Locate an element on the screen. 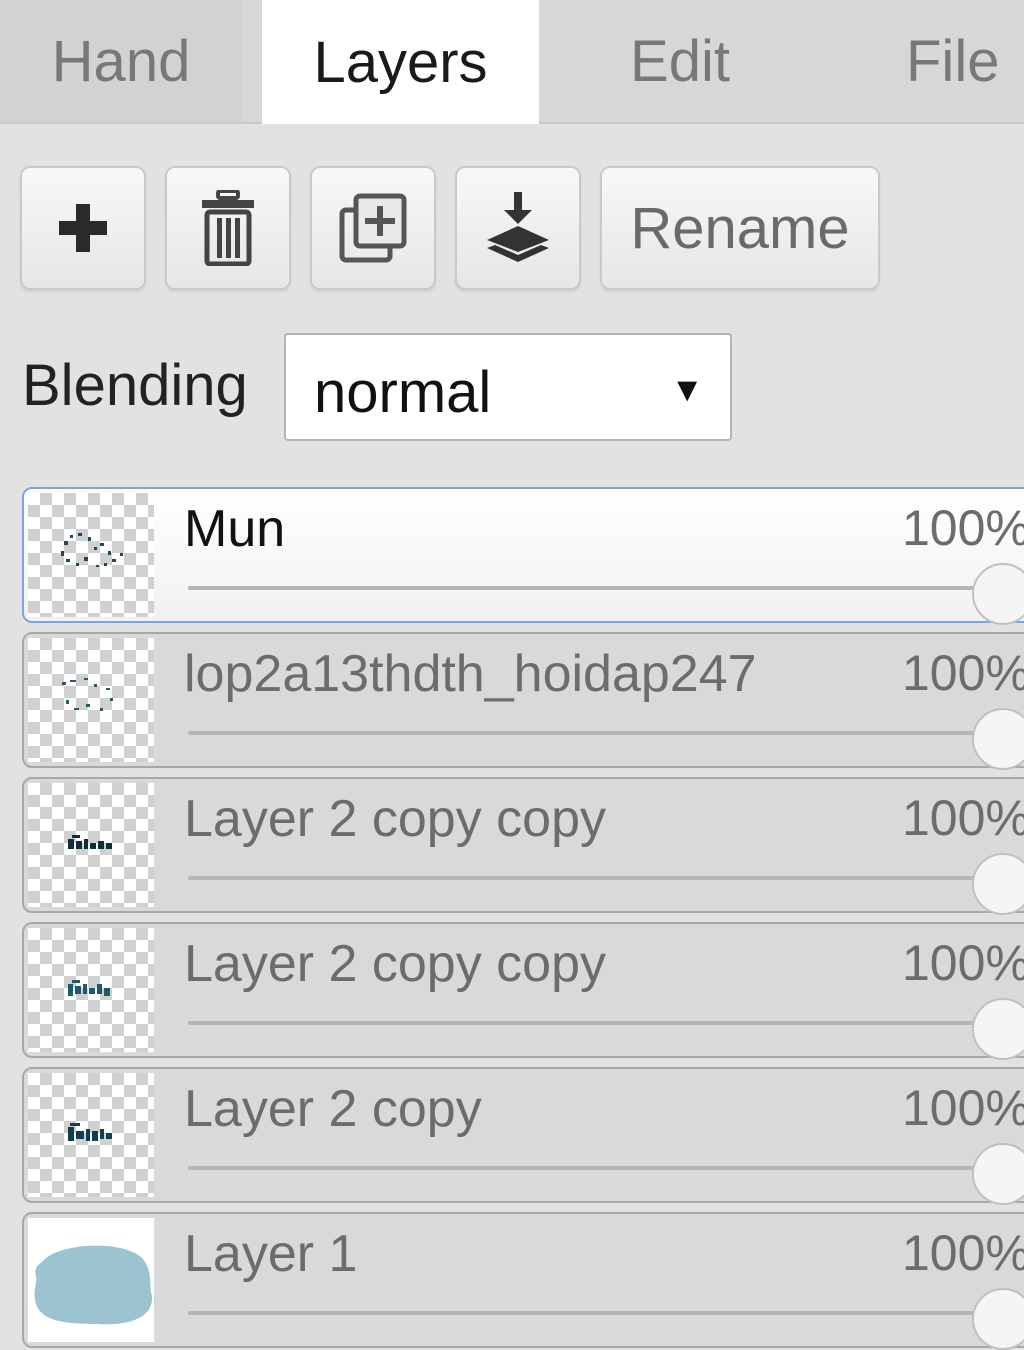 Image resolution: width=1024 pixels, height=1350 pixels. merge-down-button is located at coordinates (518, 228).